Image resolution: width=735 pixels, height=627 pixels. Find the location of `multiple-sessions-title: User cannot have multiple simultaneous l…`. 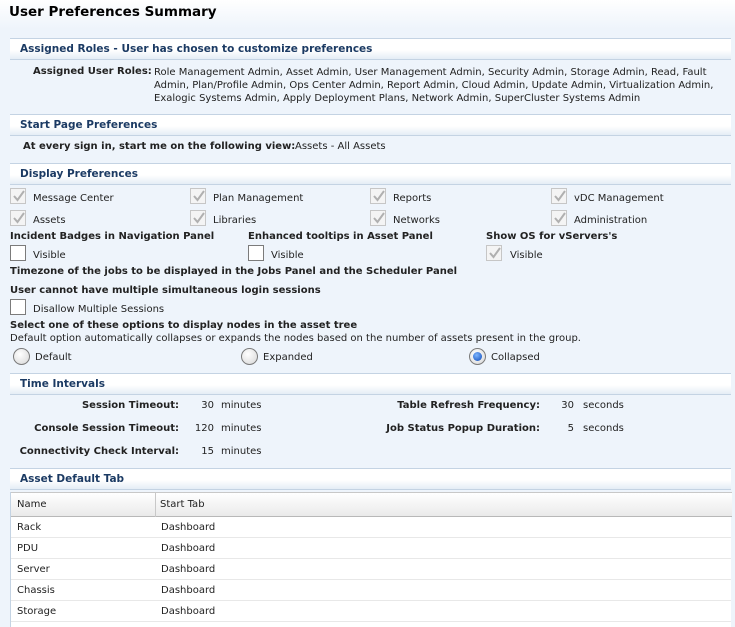

multiple-sessions-title: User cannot have multiple simultaneous l… is located at coordinates (165, 290).